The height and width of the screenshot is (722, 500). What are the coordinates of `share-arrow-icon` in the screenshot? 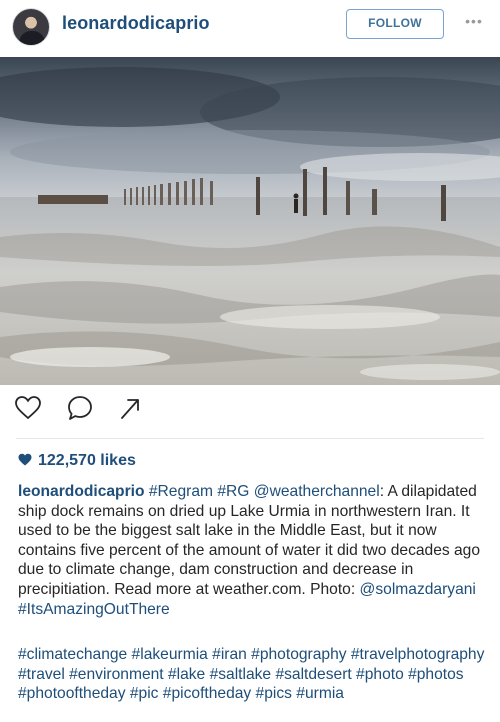 It's located at (130, 408).